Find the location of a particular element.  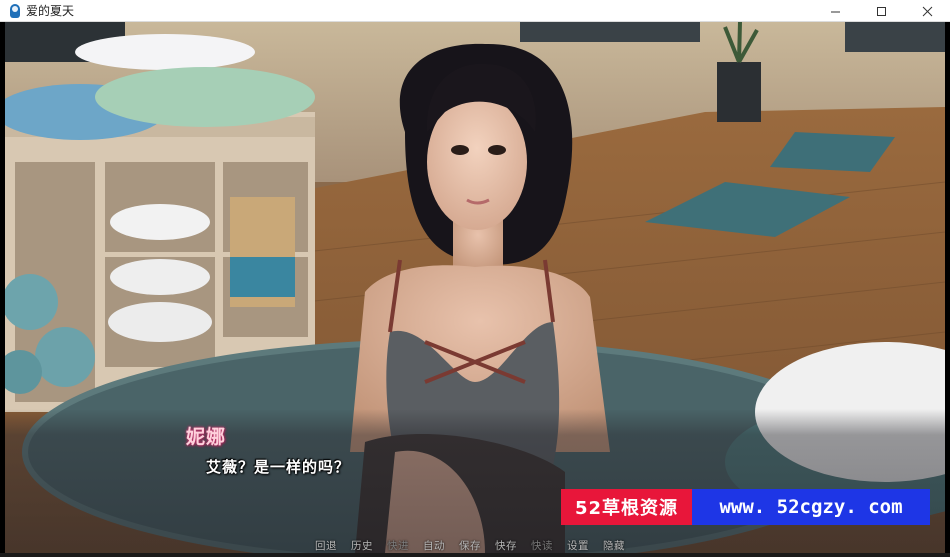

window-titlebar: 爱的夏天 is located at coordinates (475, 11).